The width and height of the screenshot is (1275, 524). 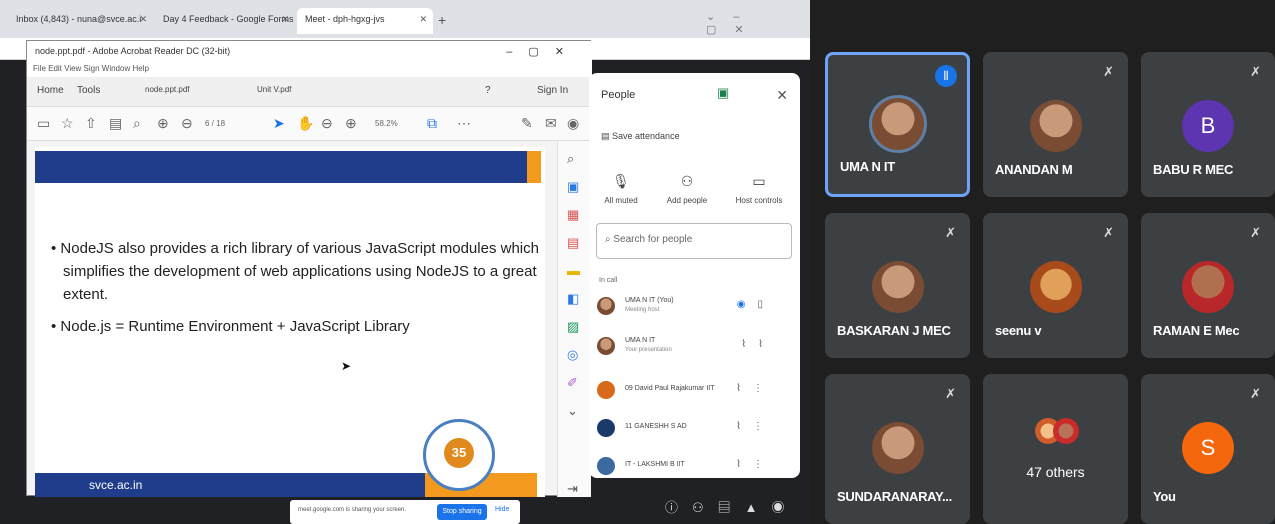 What do you see at coordinates (386, 123) in the screenshot?
I see `zoom-level: 58.2%` at bounding box center [386, 123].